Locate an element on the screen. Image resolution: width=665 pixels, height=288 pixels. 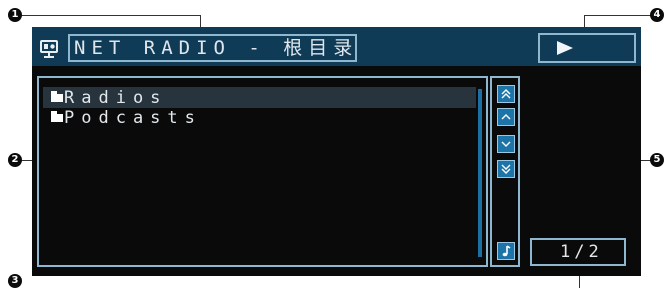
list-scrollbar is located at coordinates (480, 173).